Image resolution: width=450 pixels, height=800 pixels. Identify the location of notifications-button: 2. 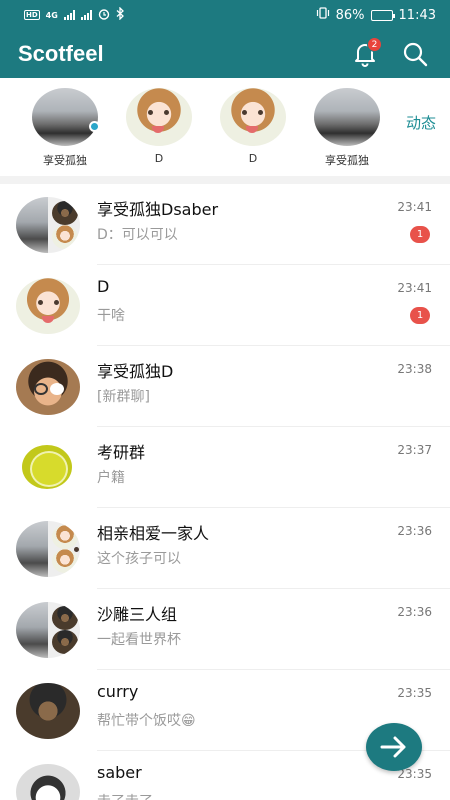
(365, 54).